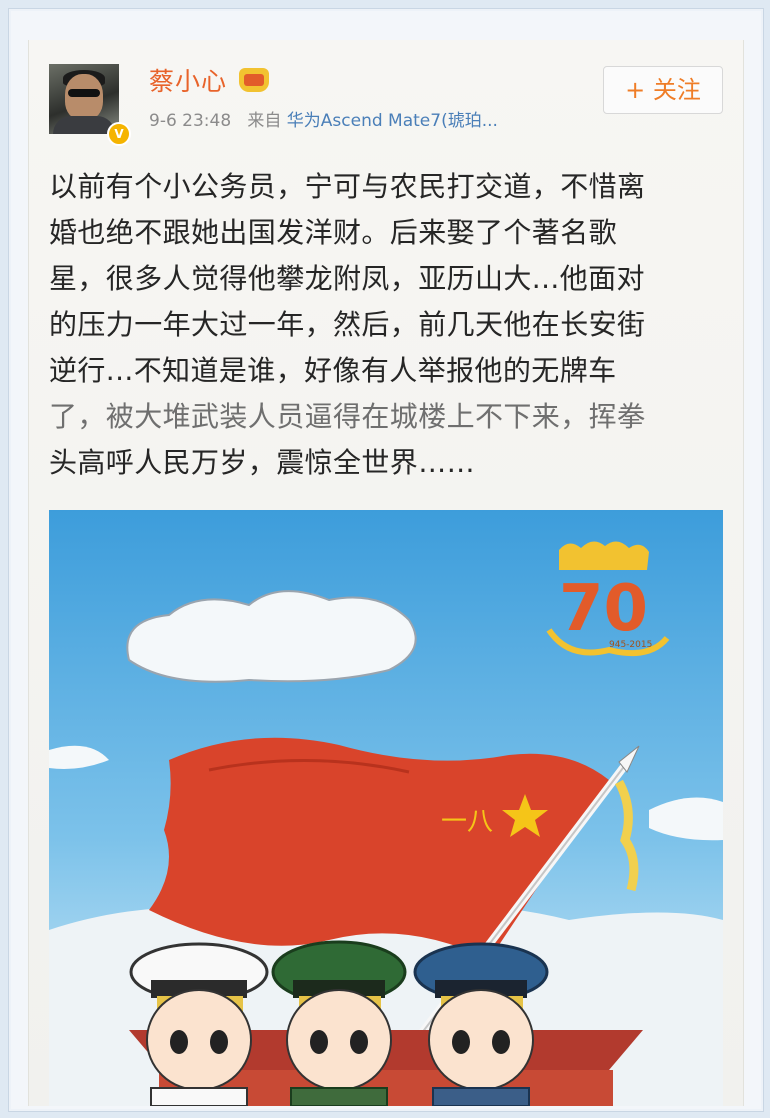  I want to click on post-text-line: 逆行...不知道是谁，好像有人举报他的无牌车, so click(333, 370).